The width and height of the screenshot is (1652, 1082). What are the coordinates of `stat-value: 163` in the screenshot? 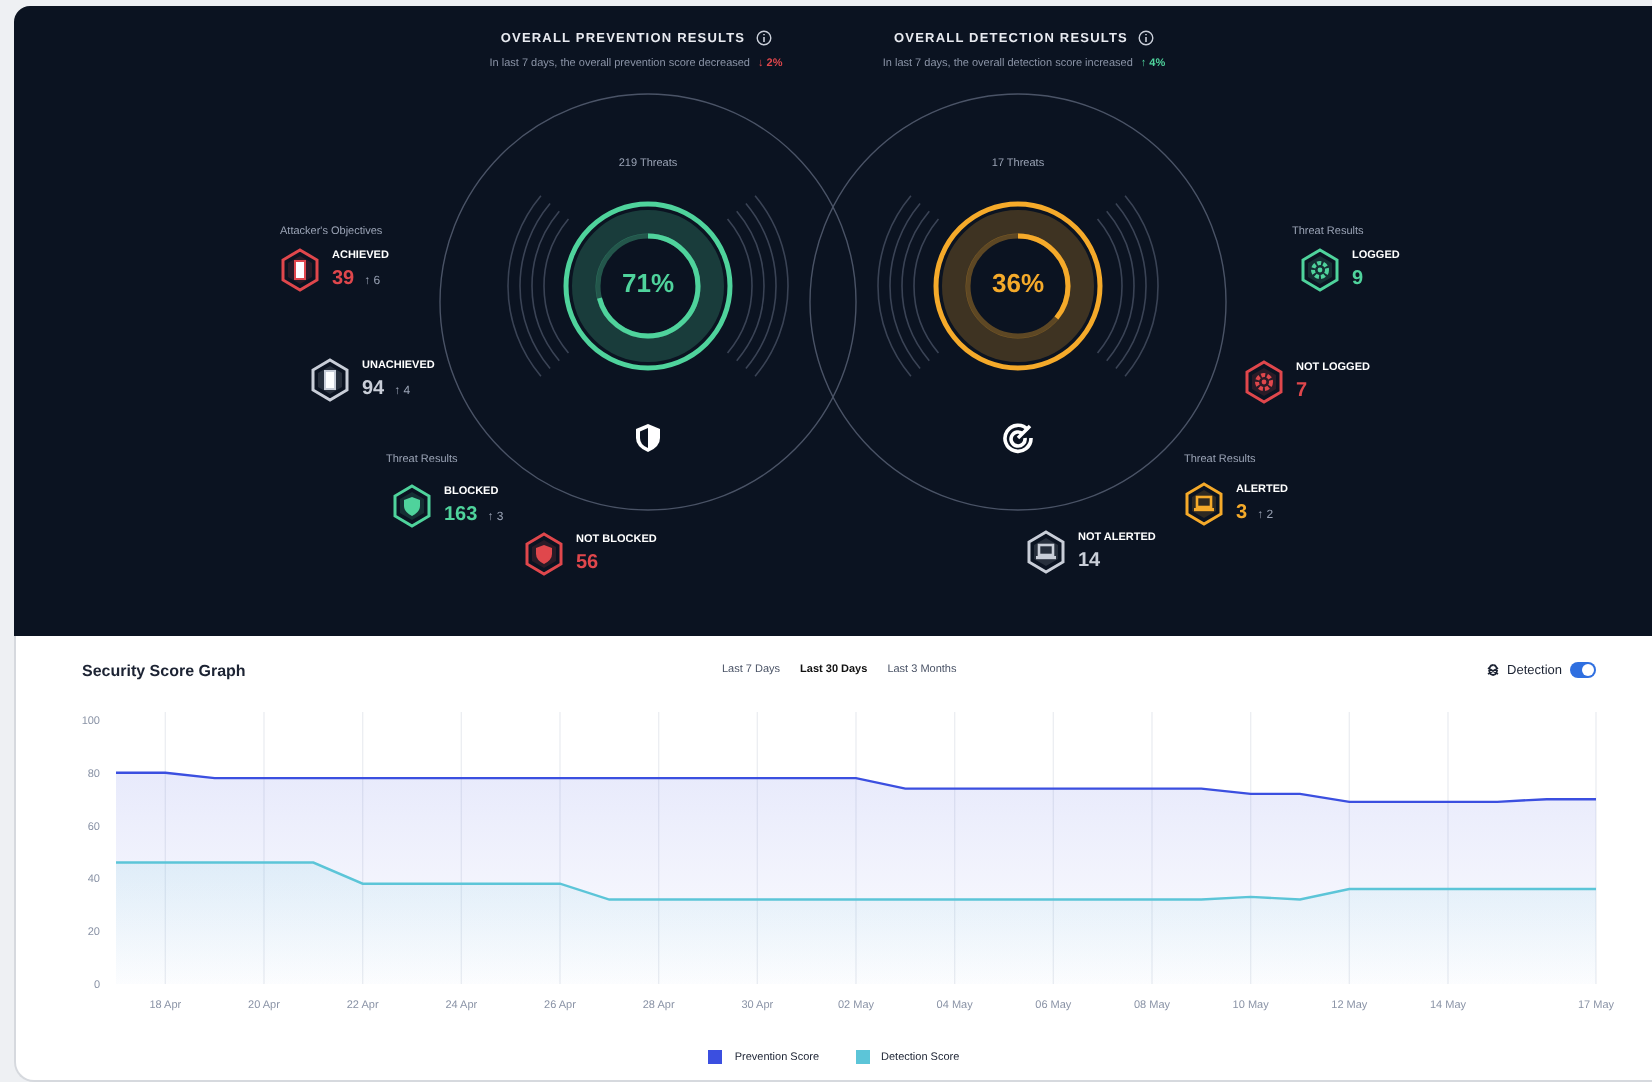 It's located at (461, 515).